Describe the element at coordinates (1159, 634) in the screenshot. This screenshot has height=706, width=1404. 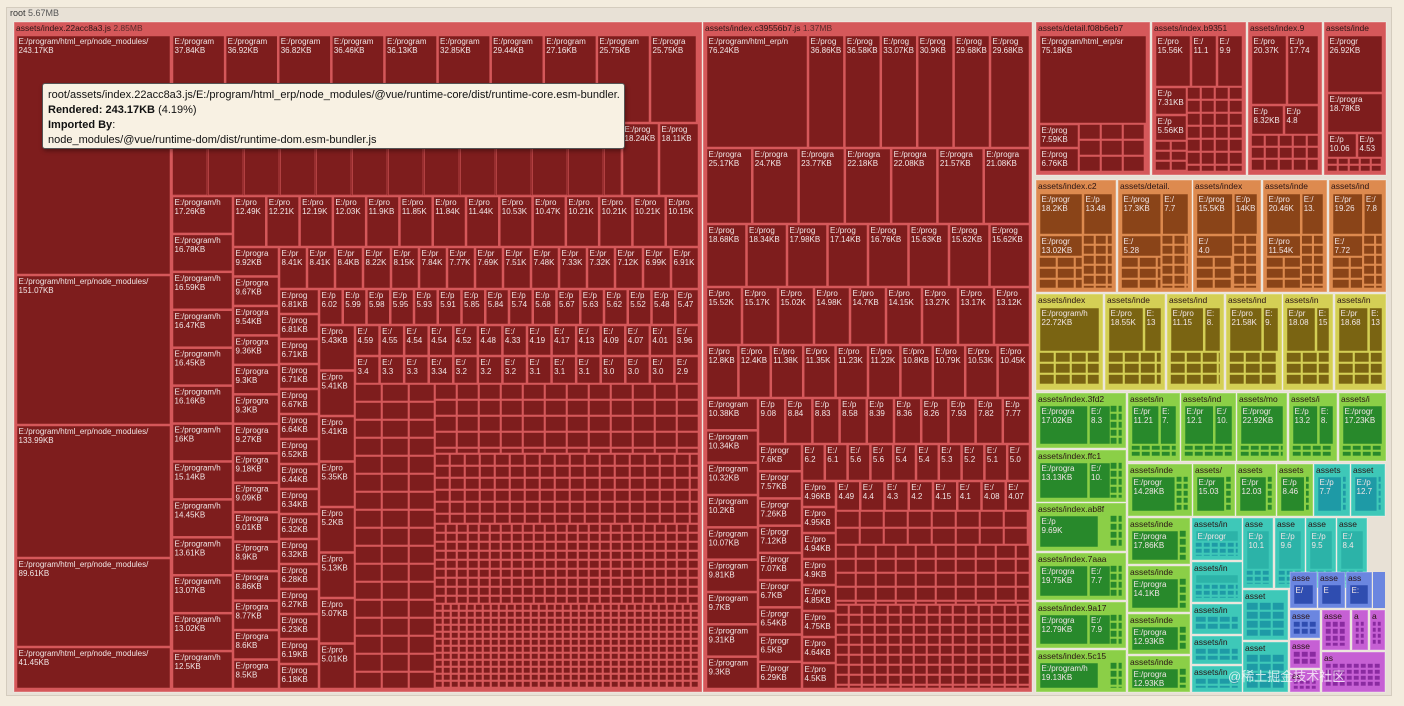
I see `bundle-group: assets/indeE:/progra12.93KB` at that location.